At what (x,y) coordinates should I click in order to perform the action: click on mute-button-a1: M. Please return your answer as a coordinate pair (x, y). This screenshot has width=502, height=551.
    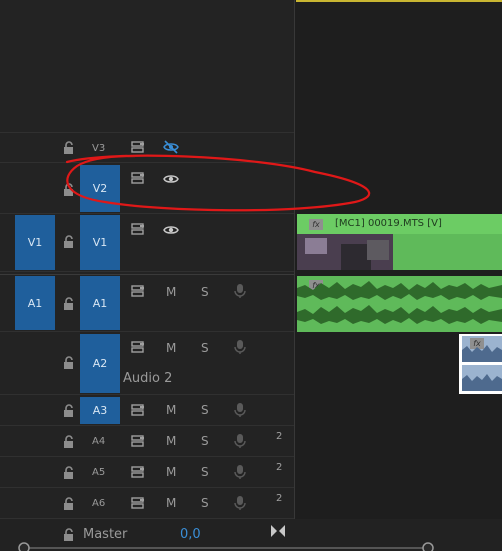
    Looking at the image, I should click on (171, 292).